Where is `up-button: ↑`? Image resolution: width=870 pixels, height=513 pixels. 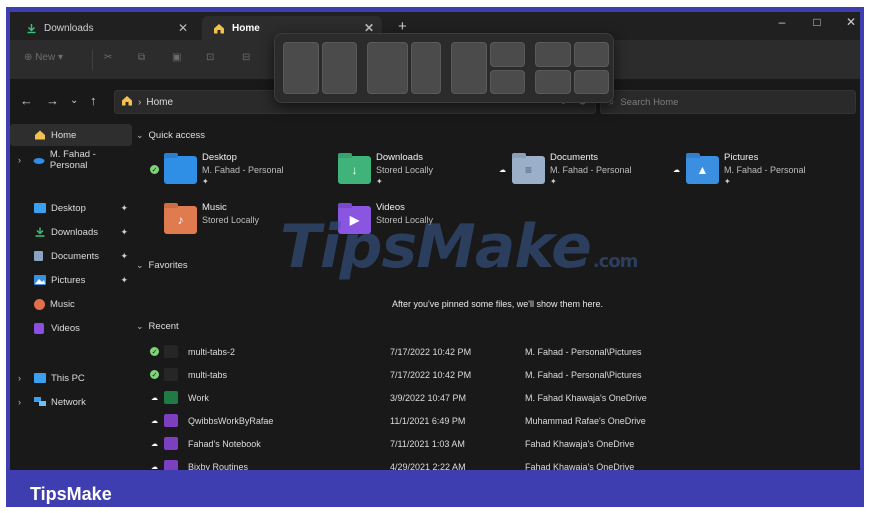 up-button: ↑ is located at coordinates (93, 100).